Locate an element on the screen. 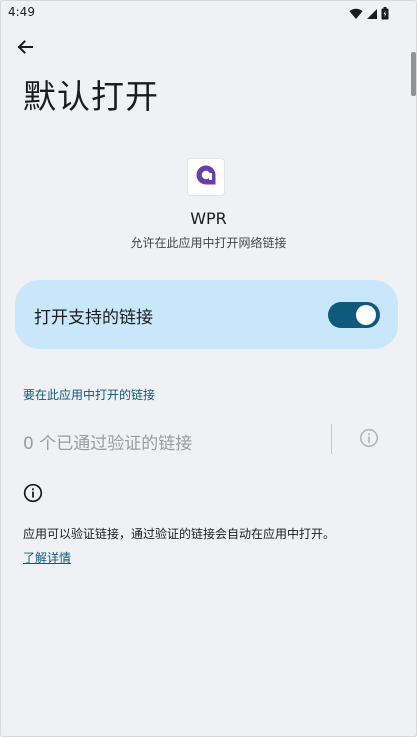 The image size is (417, 737). page-title: 默认打开 is located at coordinates (91, 96).